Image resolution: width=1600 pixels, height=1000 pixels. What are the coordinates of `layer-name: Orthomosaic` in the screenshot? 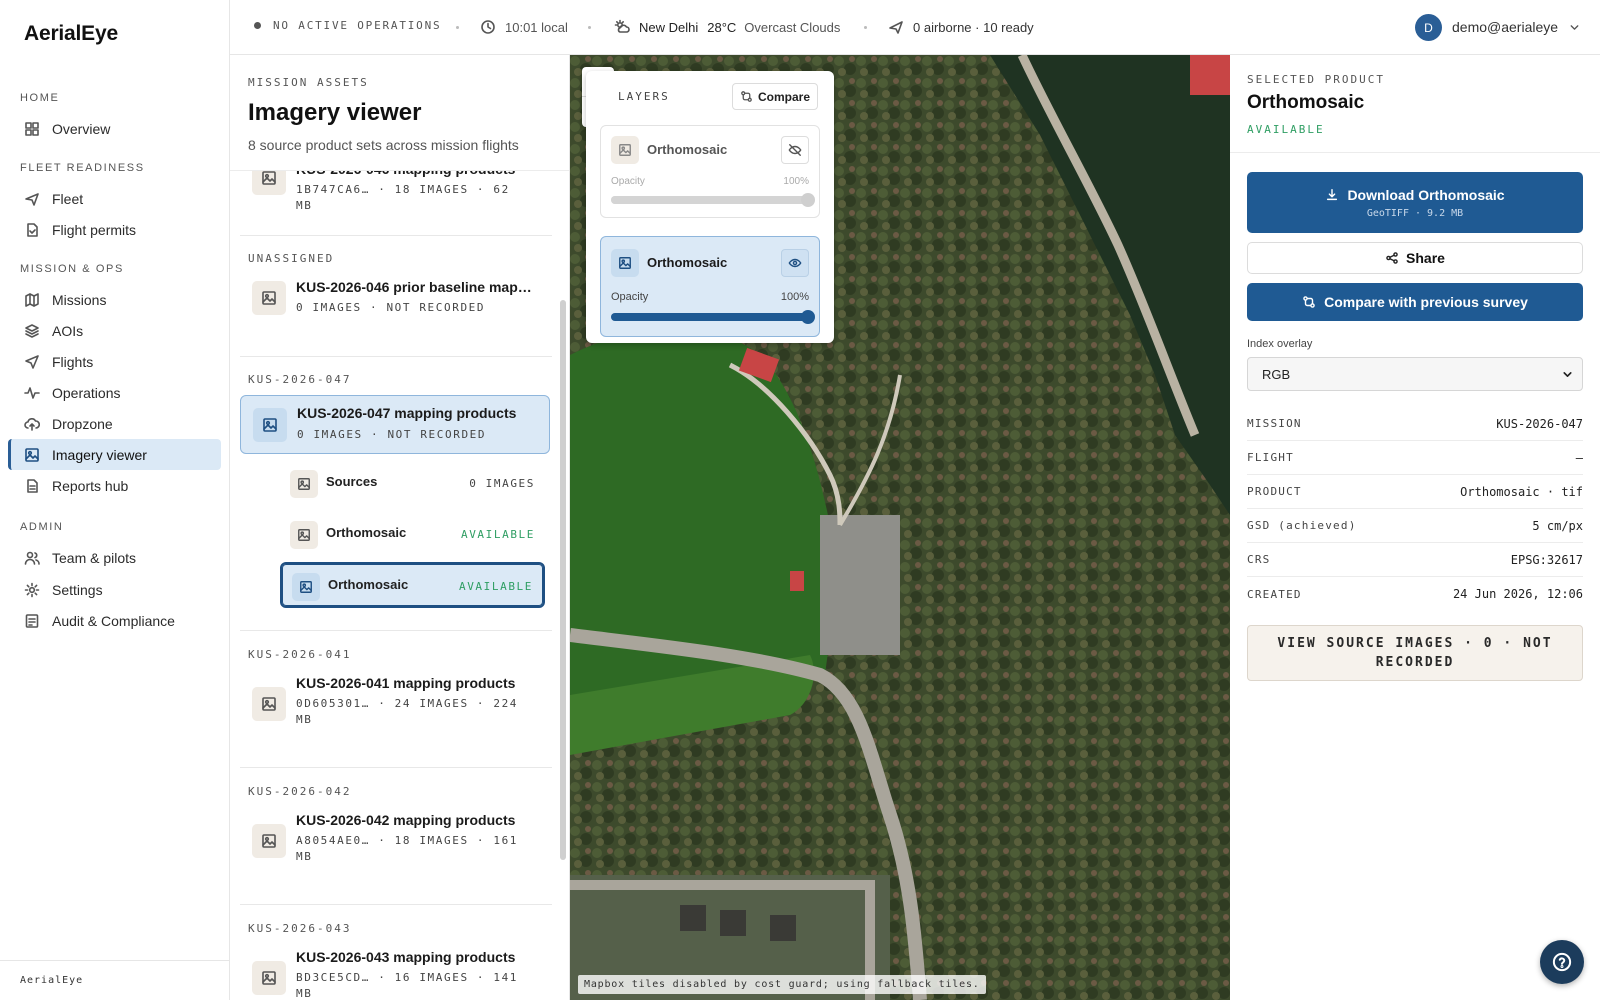 It's located at (687, 262).